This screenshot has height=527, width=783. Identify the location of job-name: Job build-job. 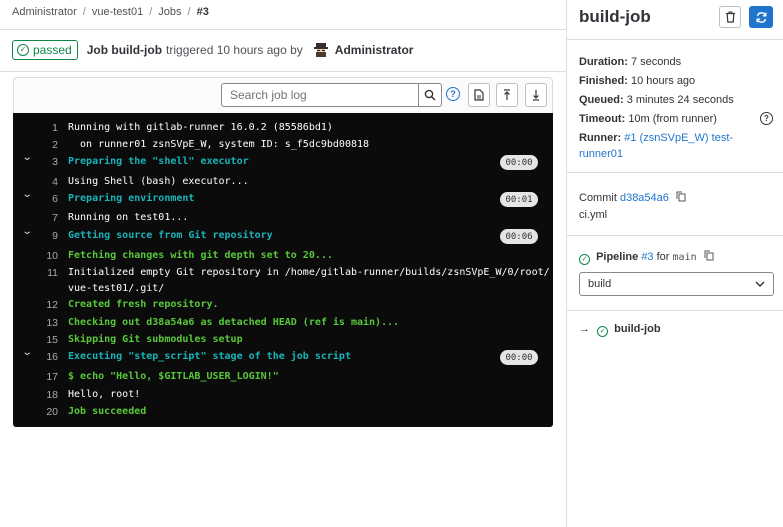
(124, 50).